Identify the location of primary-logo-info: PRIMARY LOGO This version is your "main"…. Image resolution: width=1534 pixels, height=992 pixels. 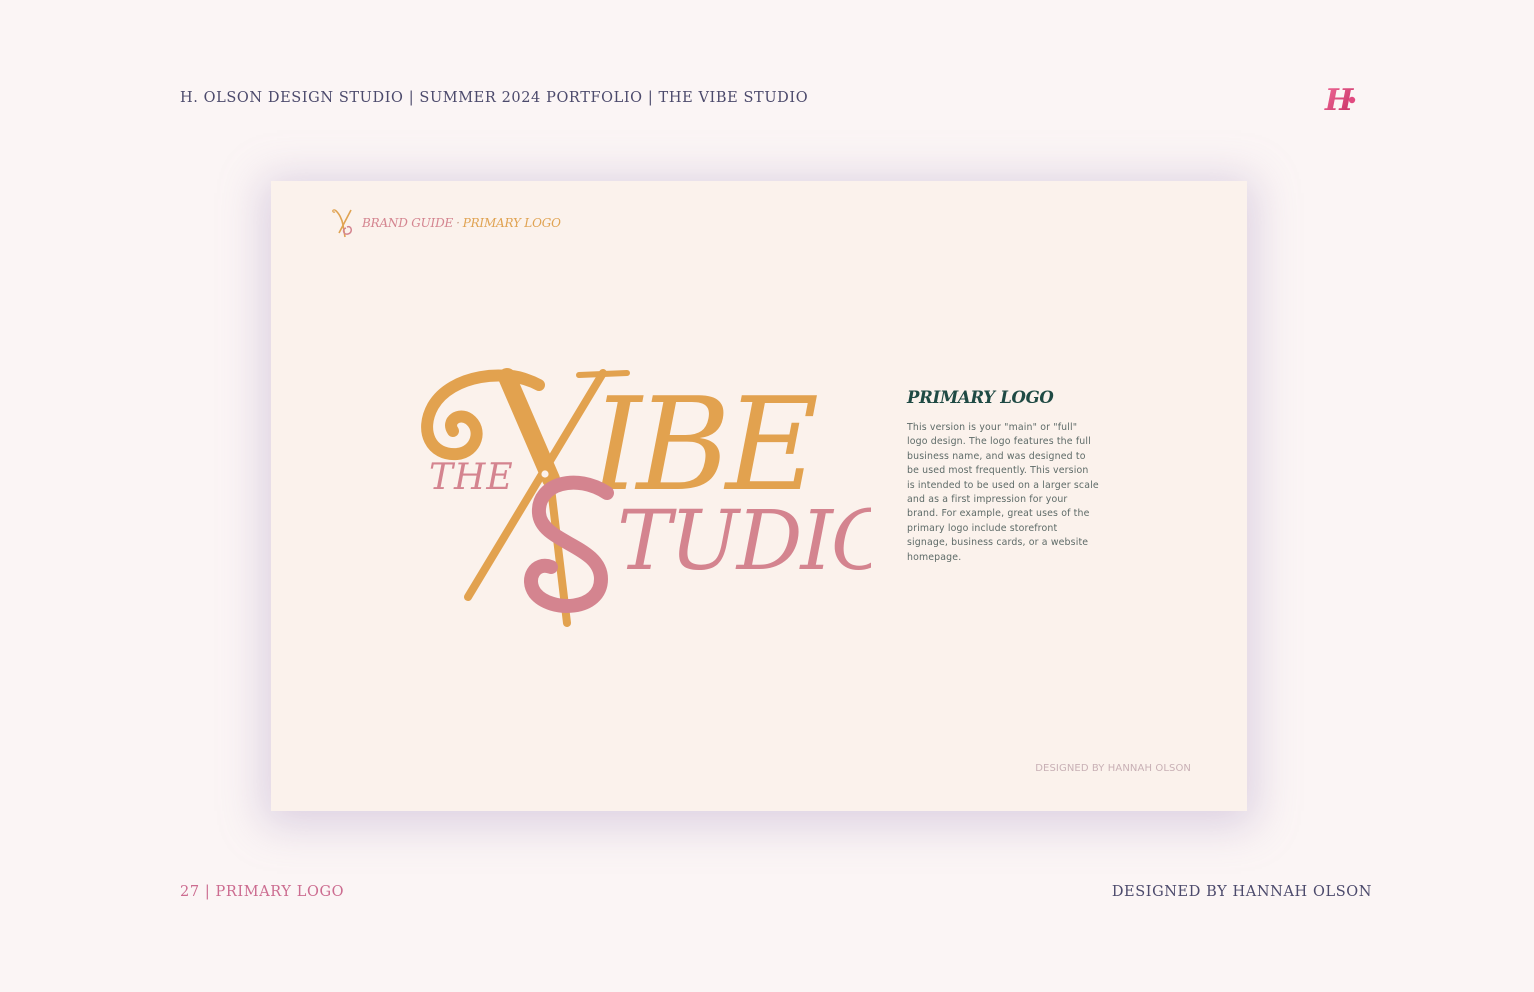
(1003, 476).